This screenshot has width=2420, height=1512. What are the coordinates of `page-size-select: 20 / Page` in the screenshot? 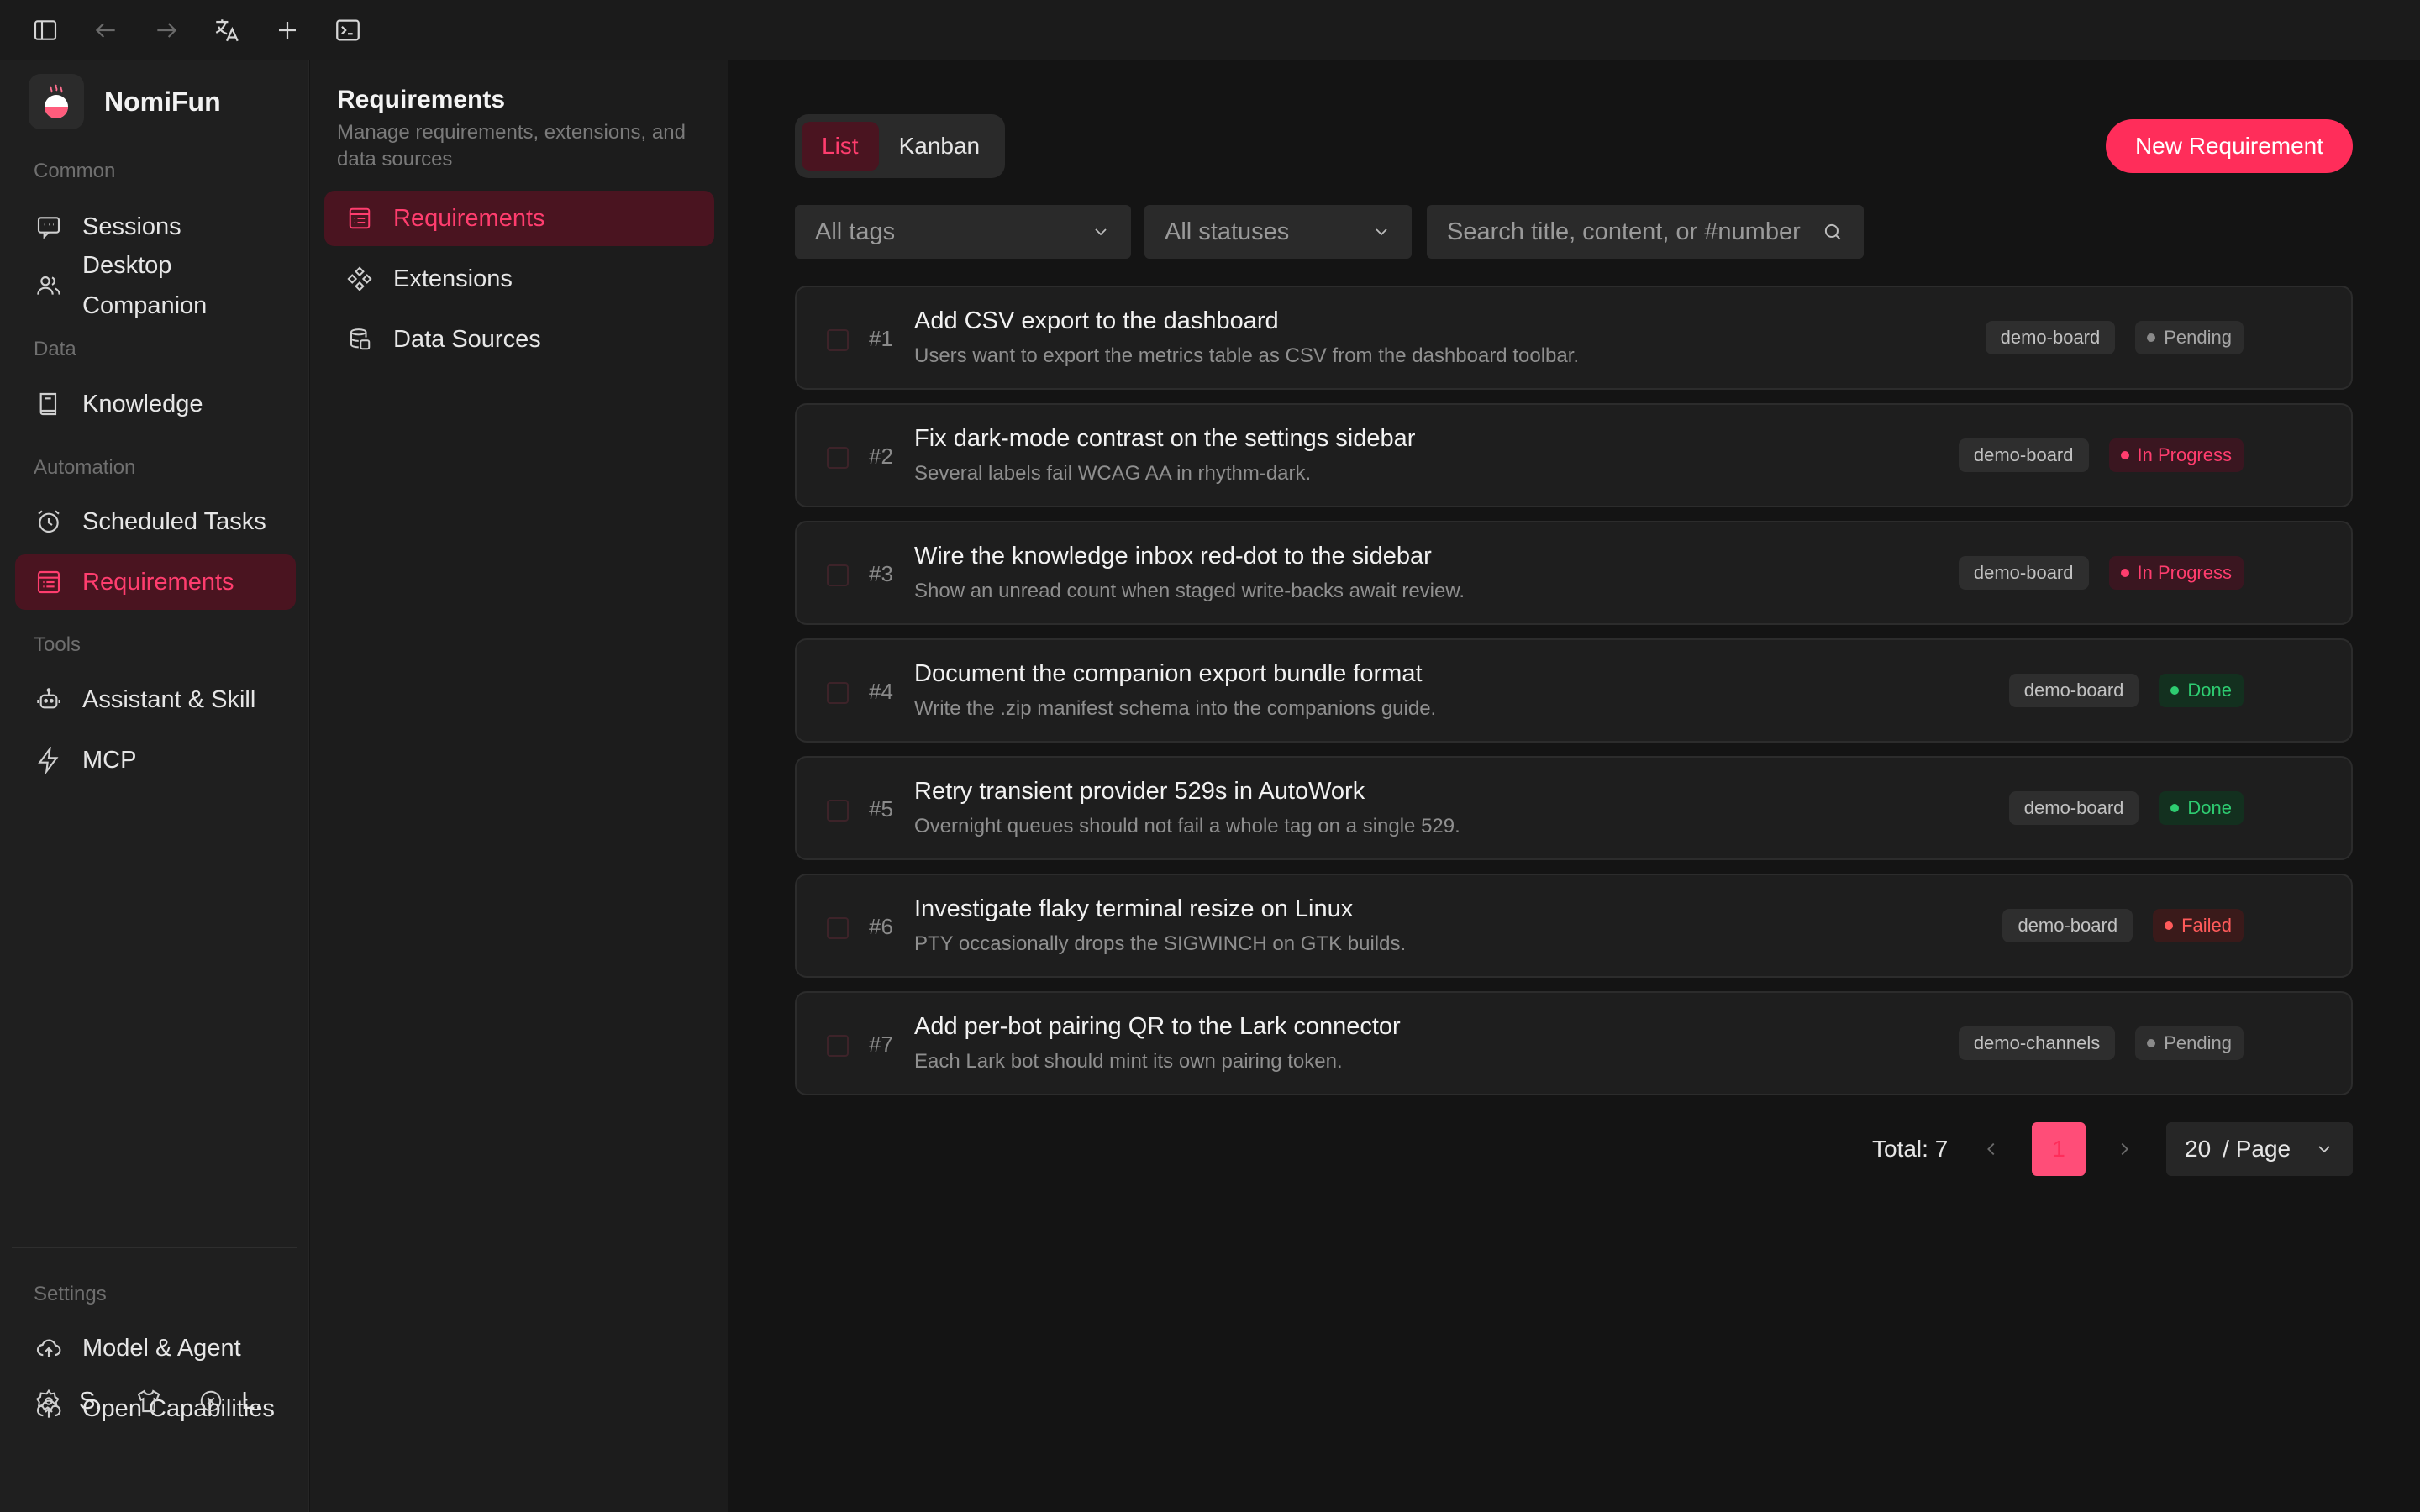 It's located at (2260, 1149).